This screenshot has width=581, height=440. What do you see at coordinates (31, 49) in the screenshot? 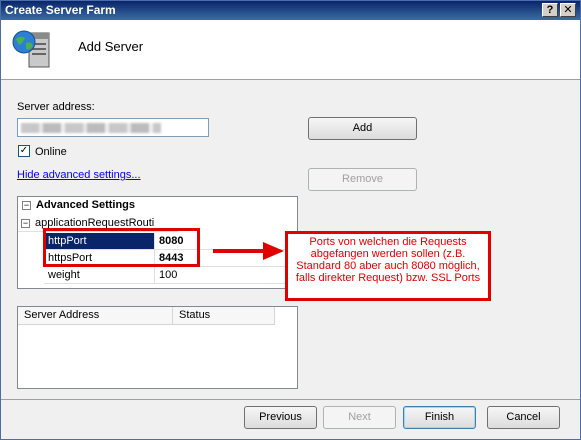
I see `server-globe-icon` at bounding box center [31, 49].